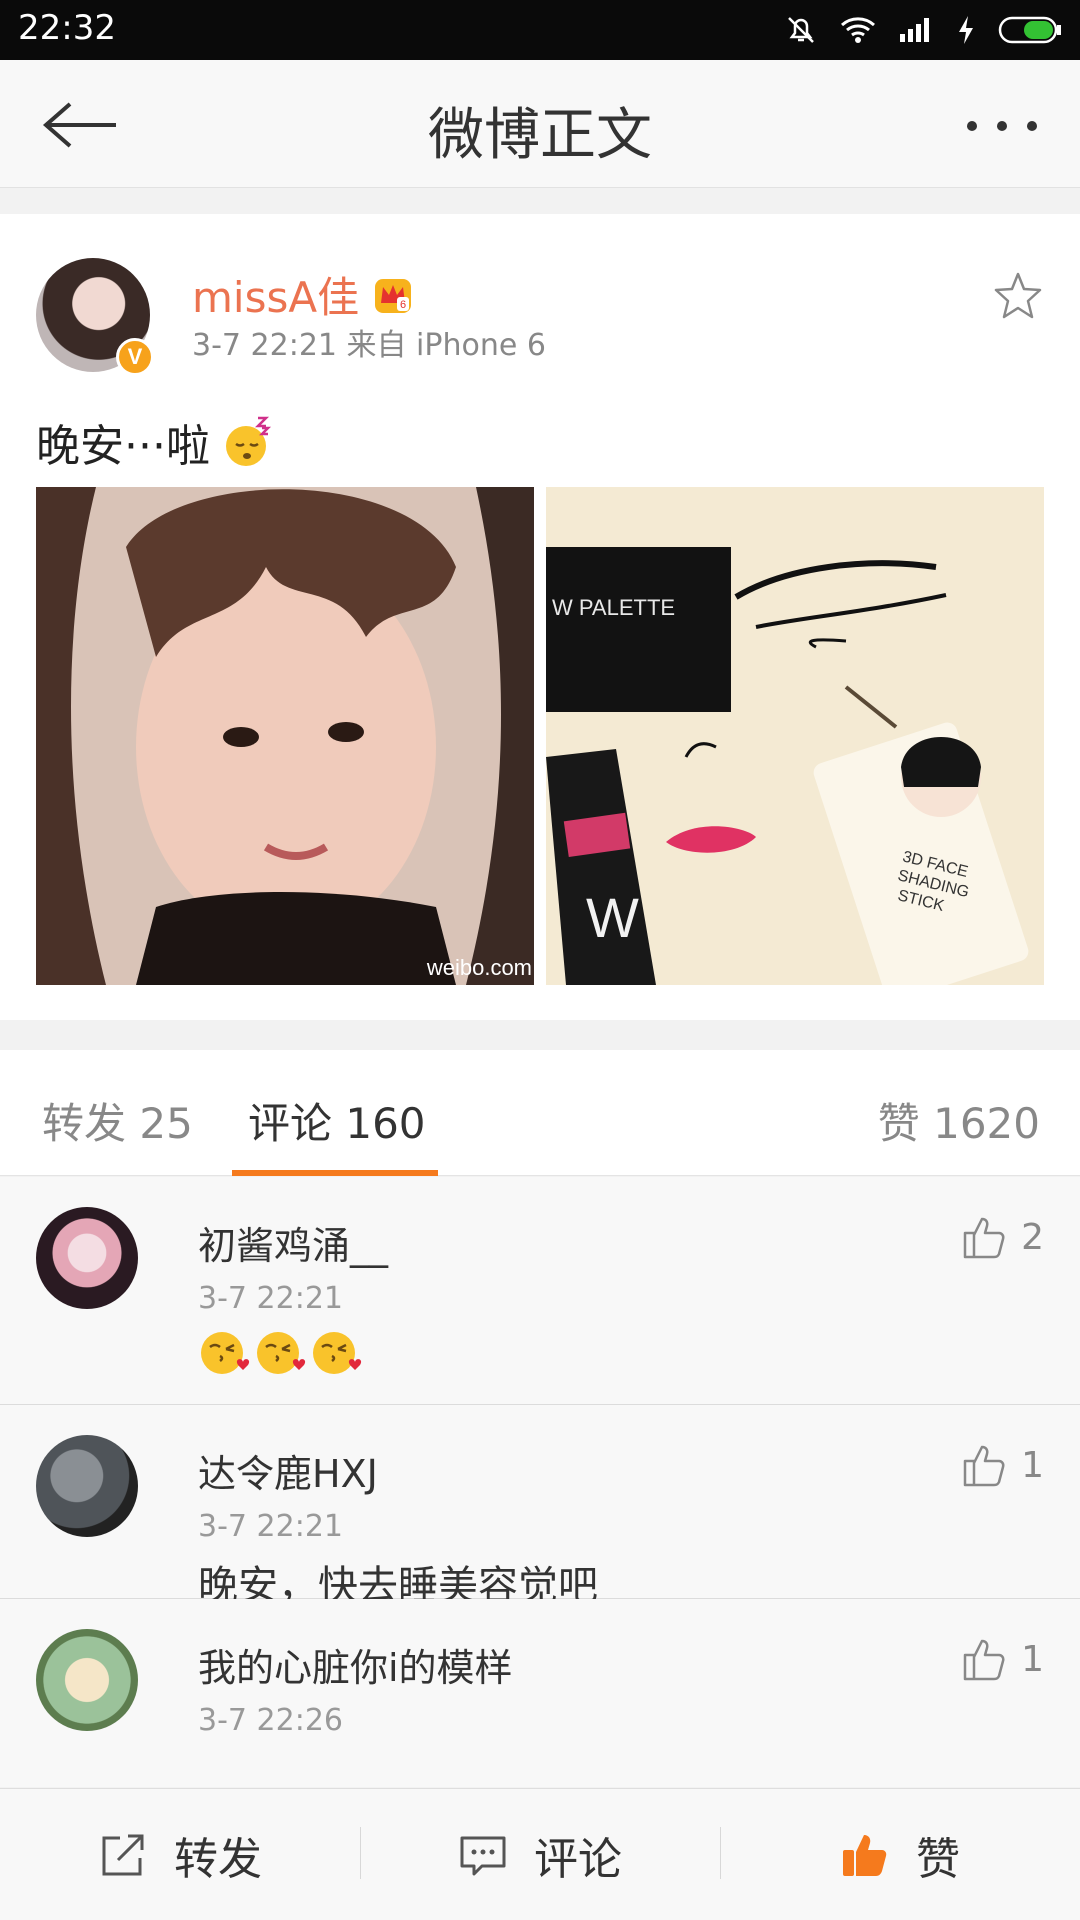 Image resolution: width=1080 pixels, height=1920 pixels. I want to click on commenter-name: 初酱鸡涌__, so click(293, 1242).